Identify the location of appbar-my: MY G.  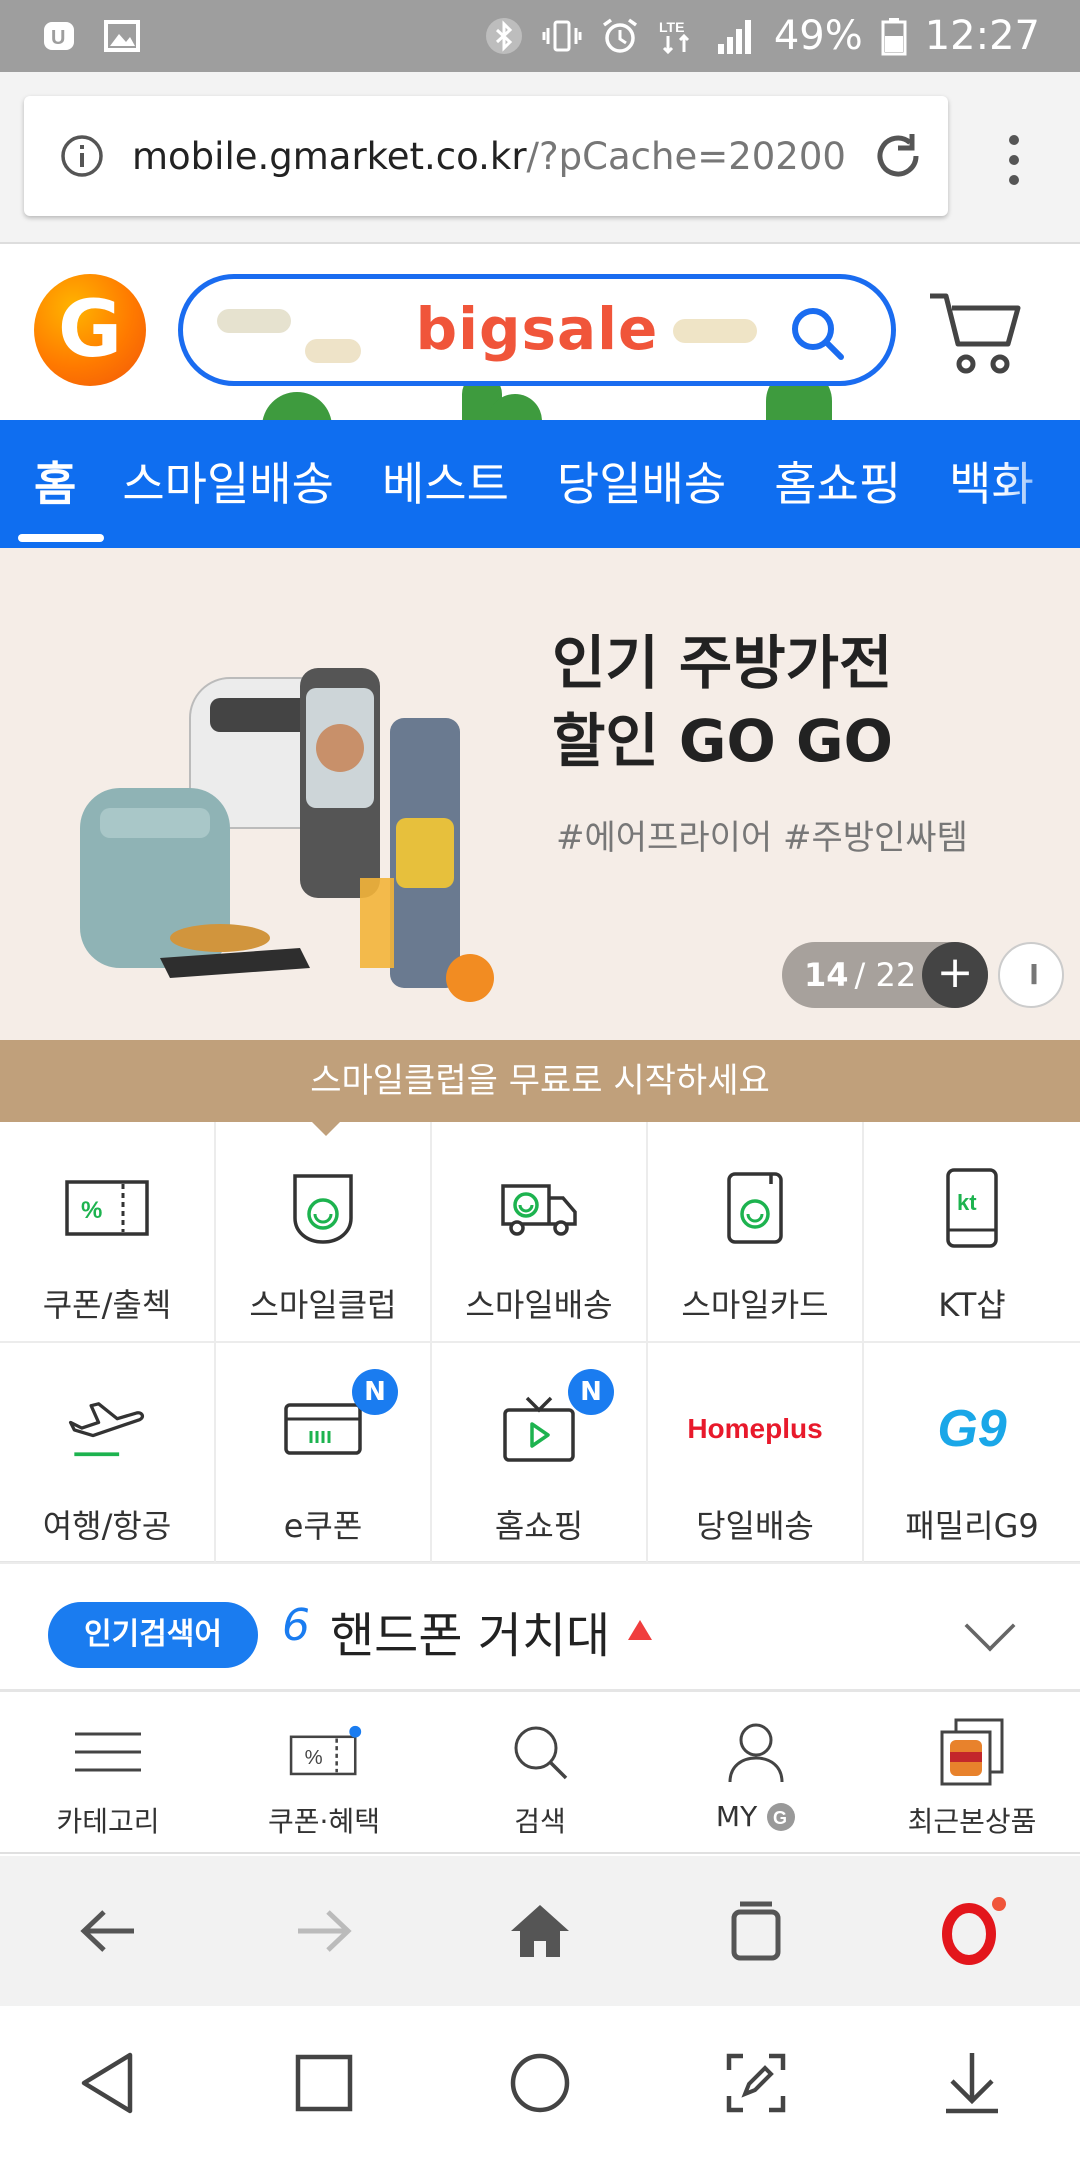
(756, 1772).